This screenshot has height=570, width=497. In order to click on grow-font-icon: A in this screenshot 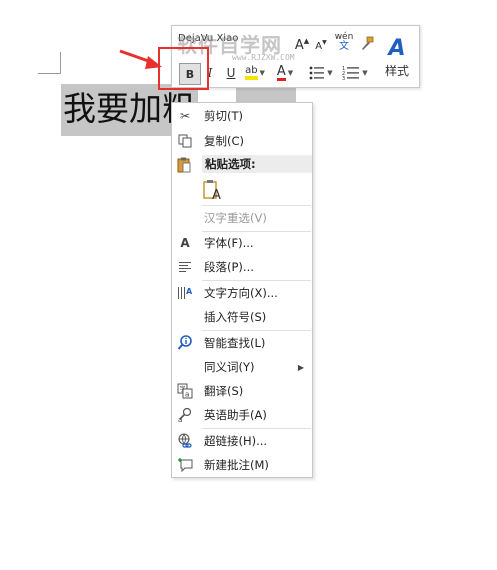, I will do `click(299, 45)`.